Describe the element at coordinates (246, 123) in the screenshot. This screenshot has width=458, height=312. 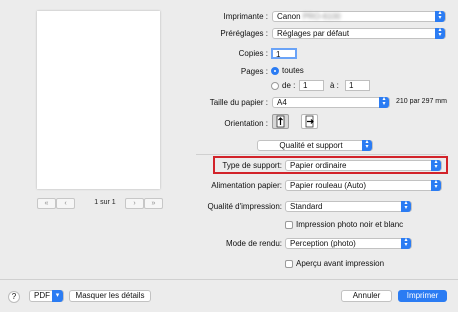
I see `orientation-label: Orientation :` at that location.